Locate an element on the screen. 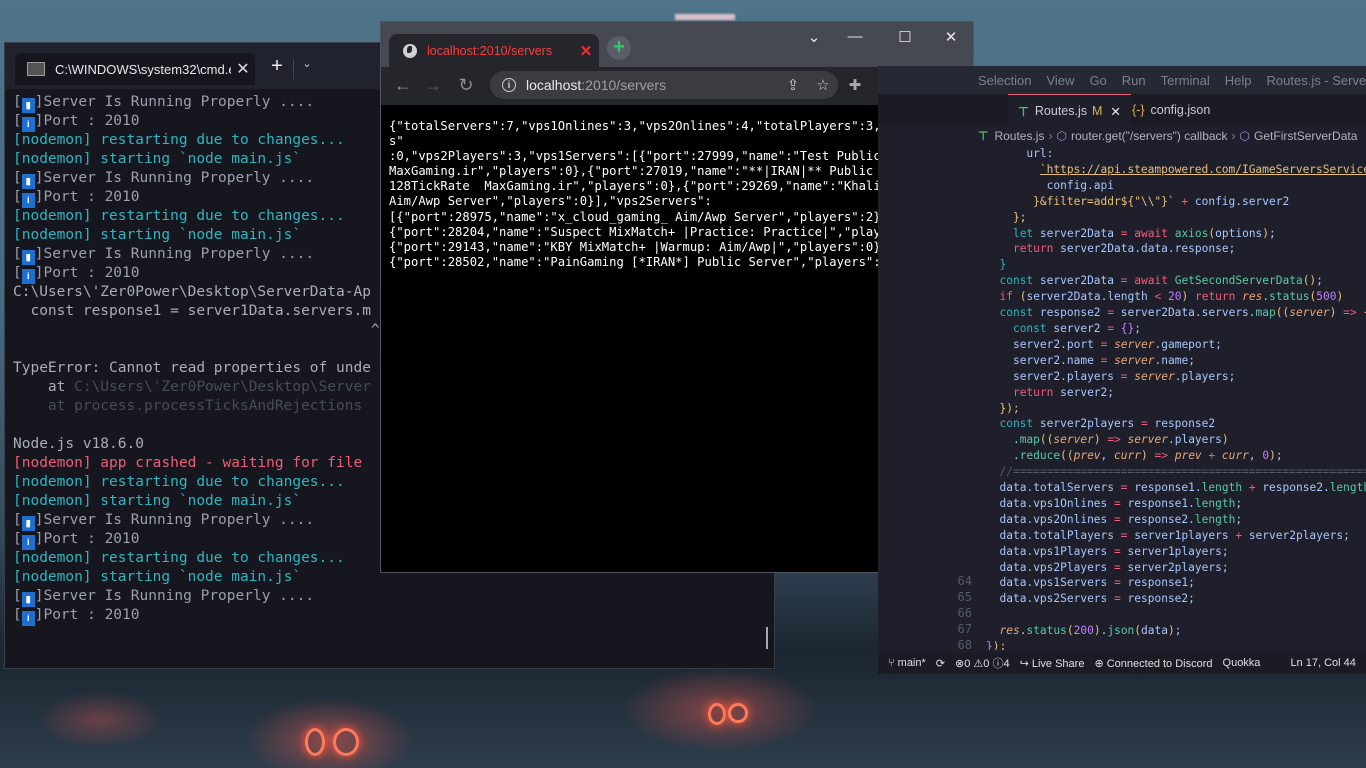 Image resolution: width=1366 pixels, height=768 pixels. tab-routes-js: ⊤ Routes.js M ✕ is located at coordinates (1069, 110).